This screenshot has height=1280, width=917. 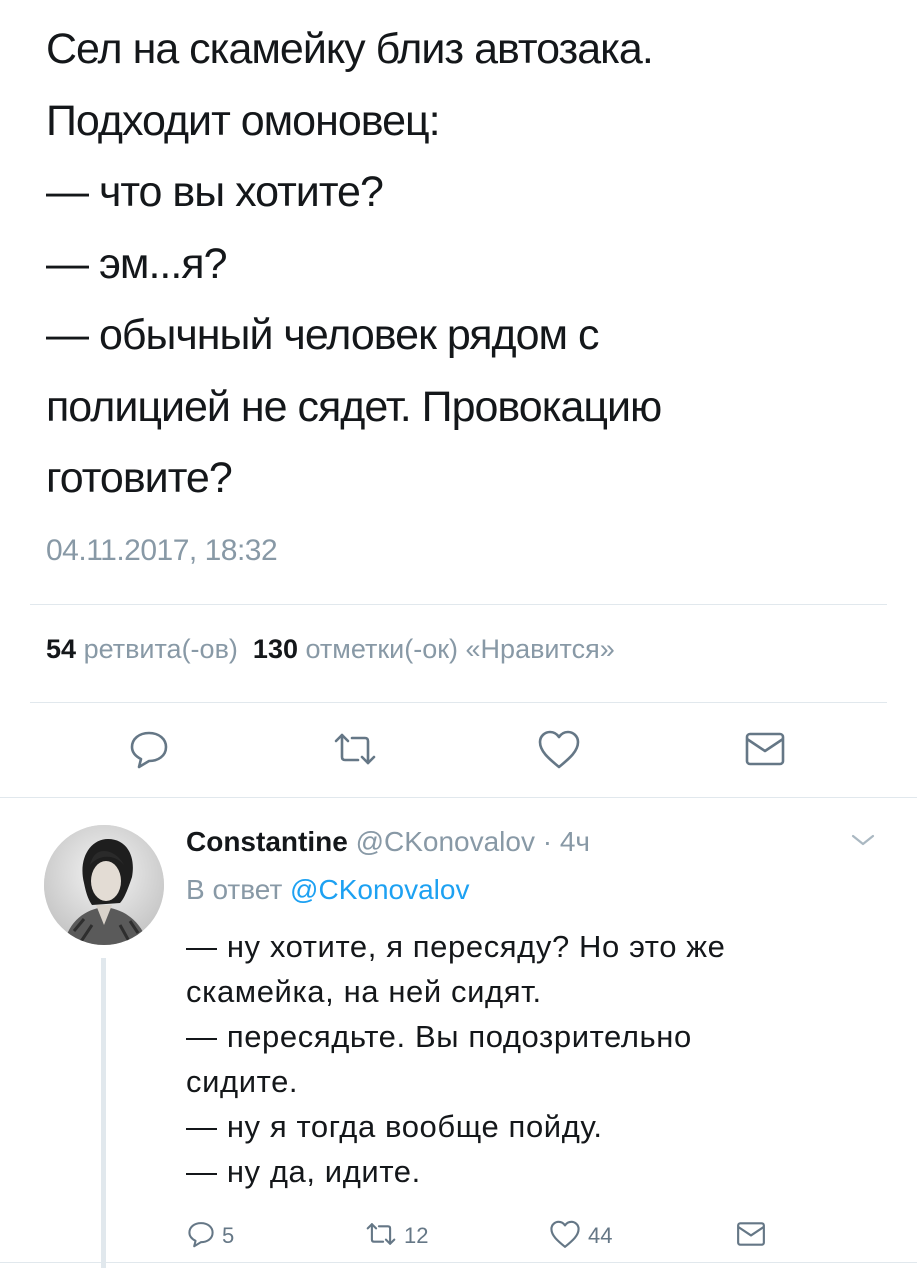 I want to click on retweet-button, so click(x=355, y=751).